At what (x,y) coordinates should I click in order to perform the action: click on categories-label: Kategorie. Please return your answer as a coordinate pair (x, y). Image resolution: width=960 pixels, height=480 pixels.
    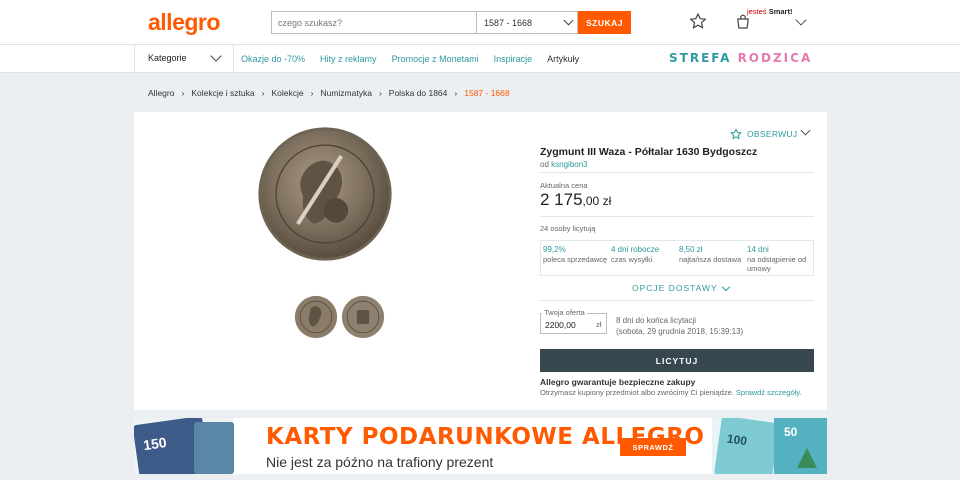
    Looking at the image, I should click on (167, 58).